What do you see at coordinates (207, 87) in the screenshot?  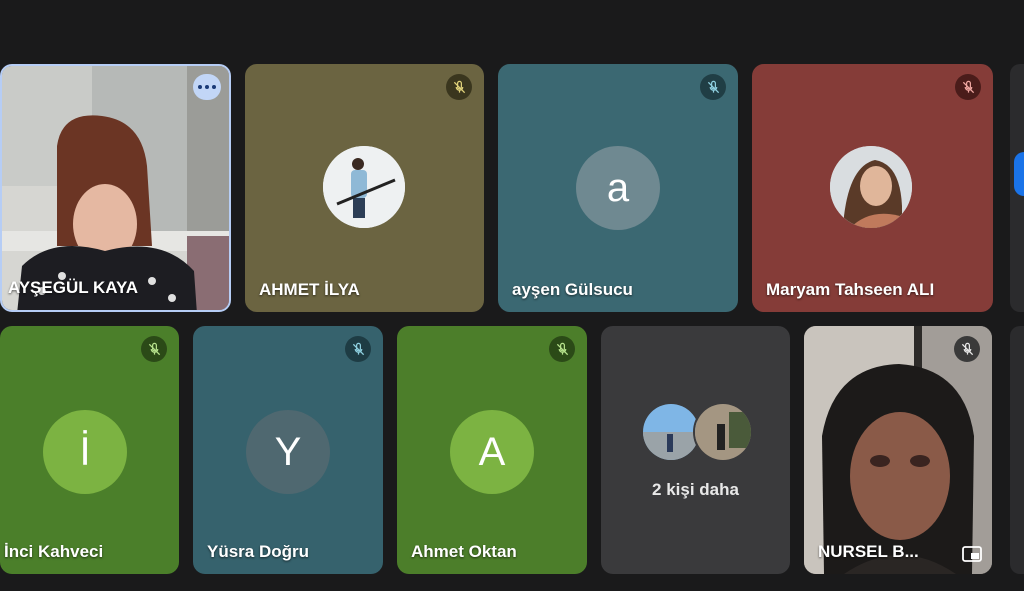 I see `more-options-button` at bounding box center [207, 87].